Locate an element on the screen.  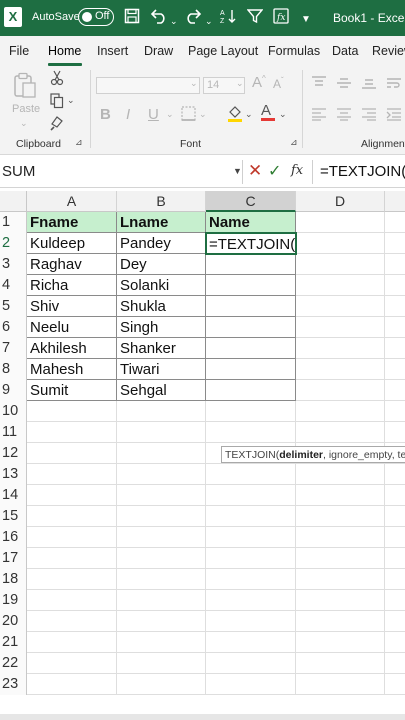
cell-d14 is located at coordinates (340, 495).